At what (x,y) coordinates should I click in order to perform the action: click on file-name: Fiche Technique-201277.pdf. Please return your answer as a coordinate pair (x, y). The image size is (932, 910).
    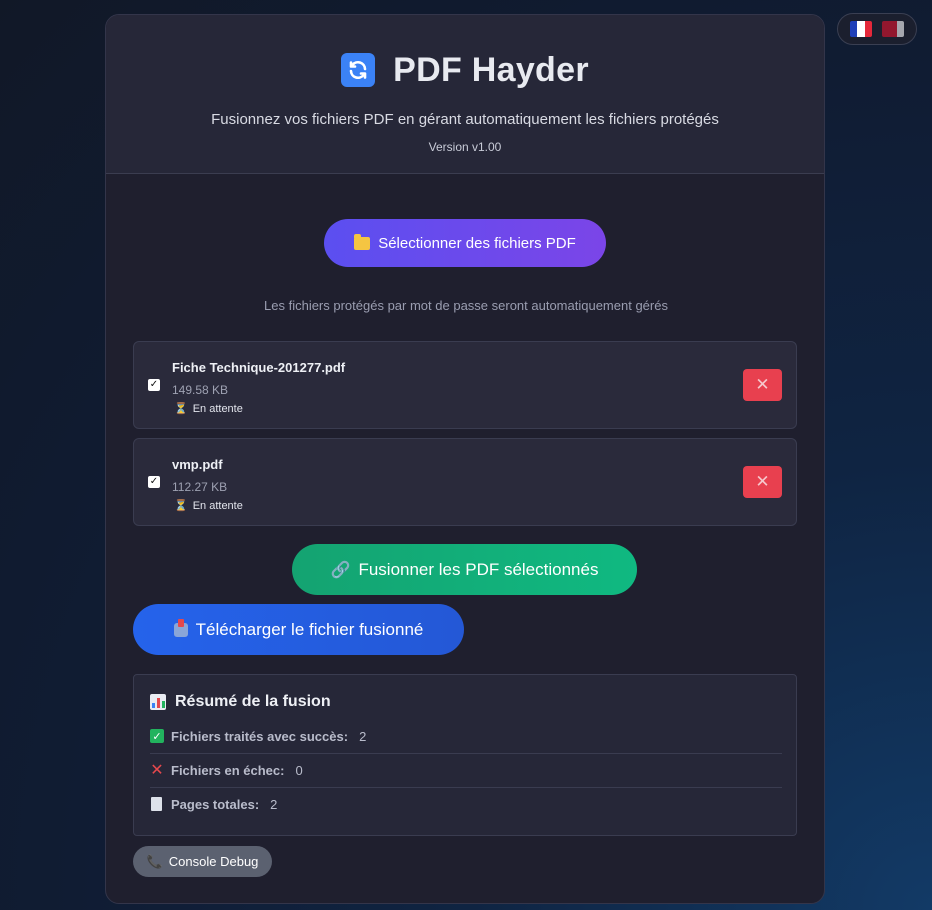
    Looking at the image, I should click on (259, 367).